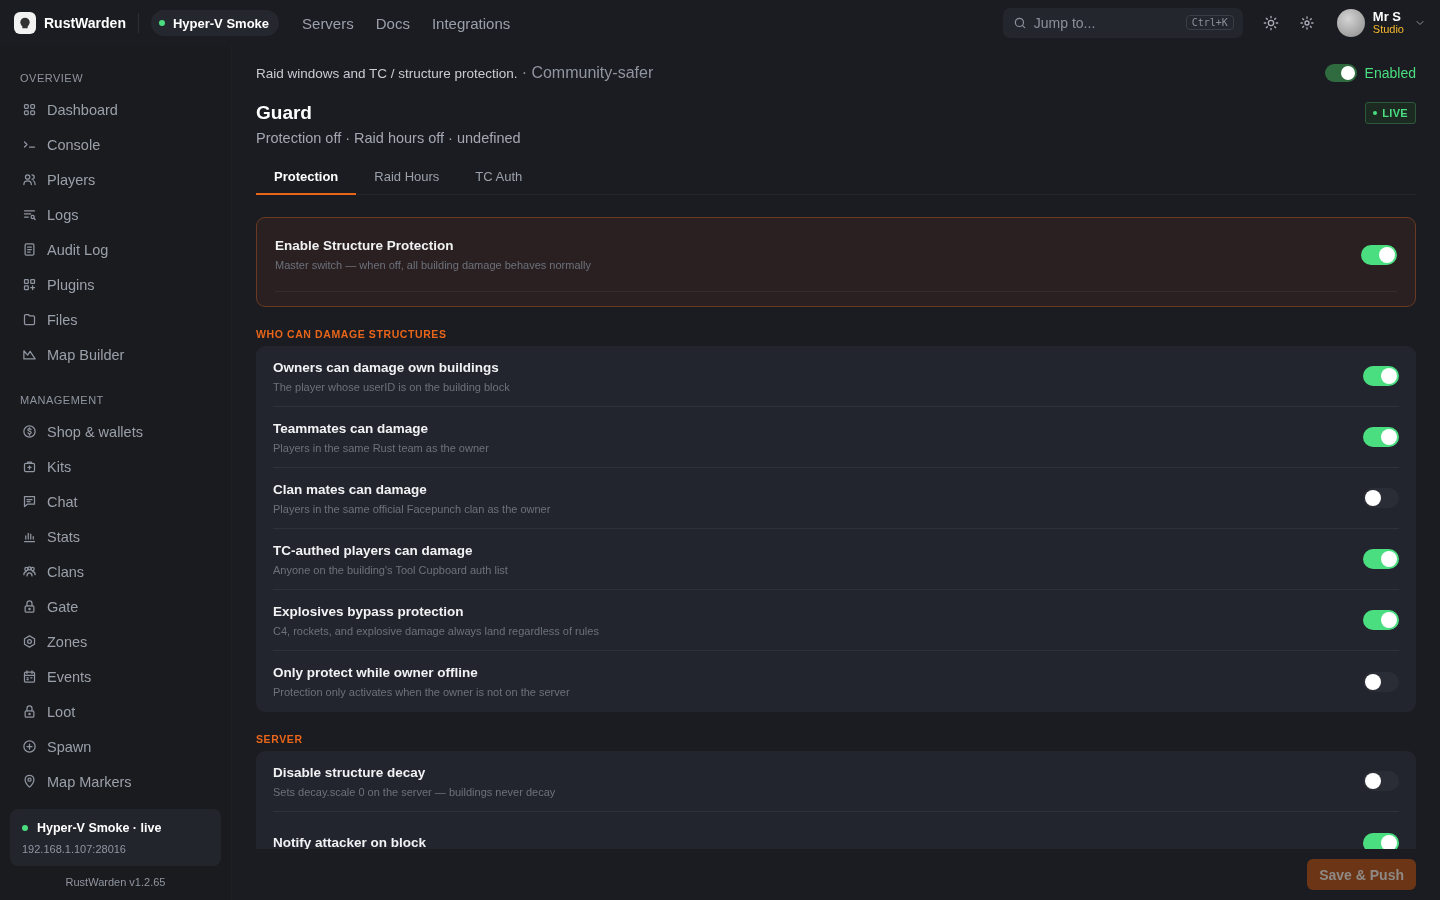 The height and width of the screenshot is (900, 1440). I want to click on coin-icon, so click(29, 431).